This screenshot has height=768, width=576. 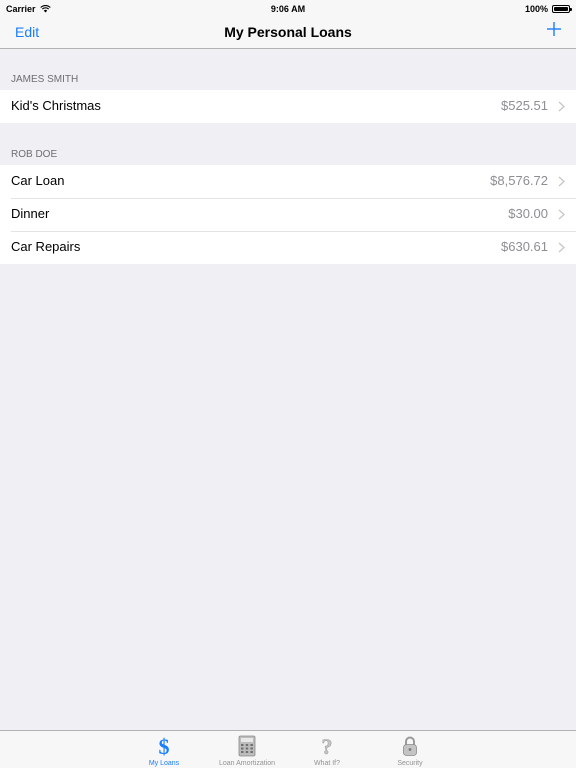 I want to click on tab-my-loans: $ My Loans, so click(x=164, y=749).